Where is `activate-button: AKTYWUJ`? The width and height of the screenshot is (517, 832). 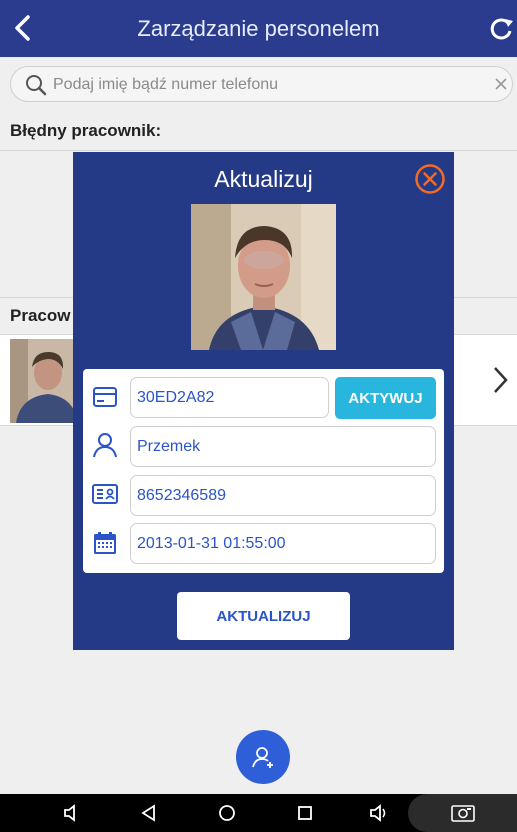 activate-button: AKTYWUJ is located at coordinates (385, 398).